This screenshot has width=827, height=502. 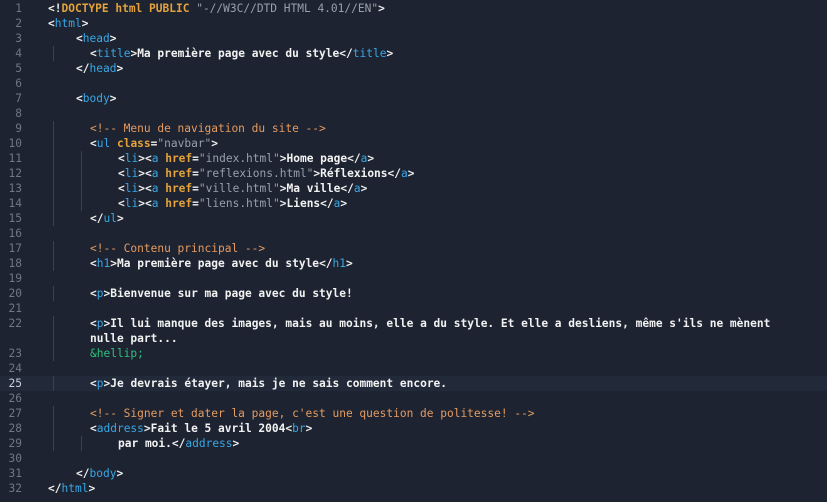 I want to click on line-number: 26, so click(x=15, y=398).